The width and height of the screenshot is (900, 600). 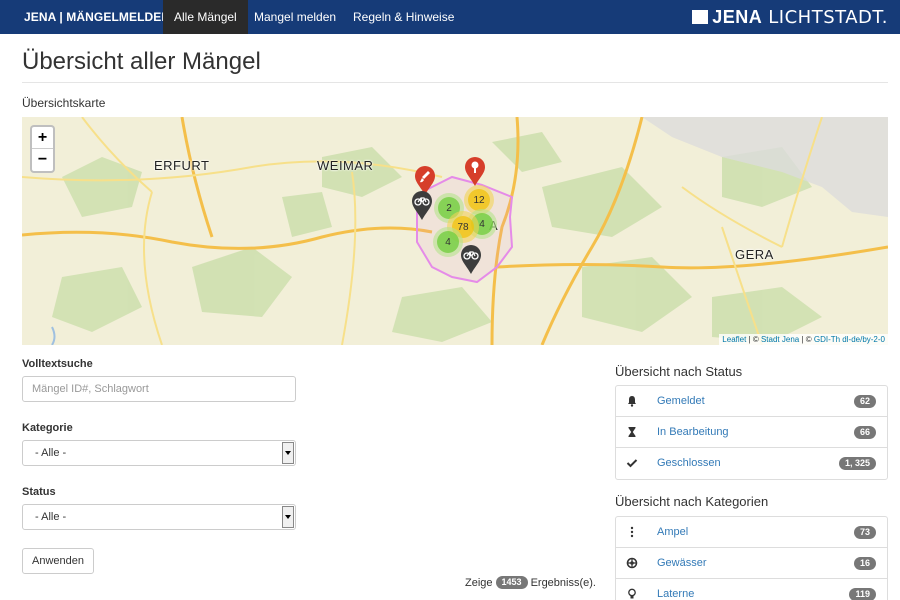 I want to click on city-label-gera: GERA, so click(x=754, y=254).